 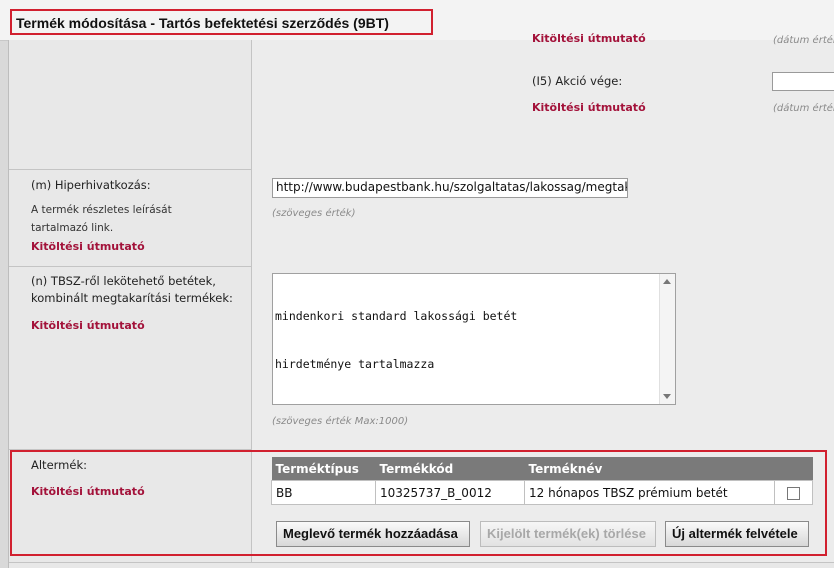 I want to click on table-header-row: Terméktípus Termékkód Terméknév, so click(x=542, y=469).